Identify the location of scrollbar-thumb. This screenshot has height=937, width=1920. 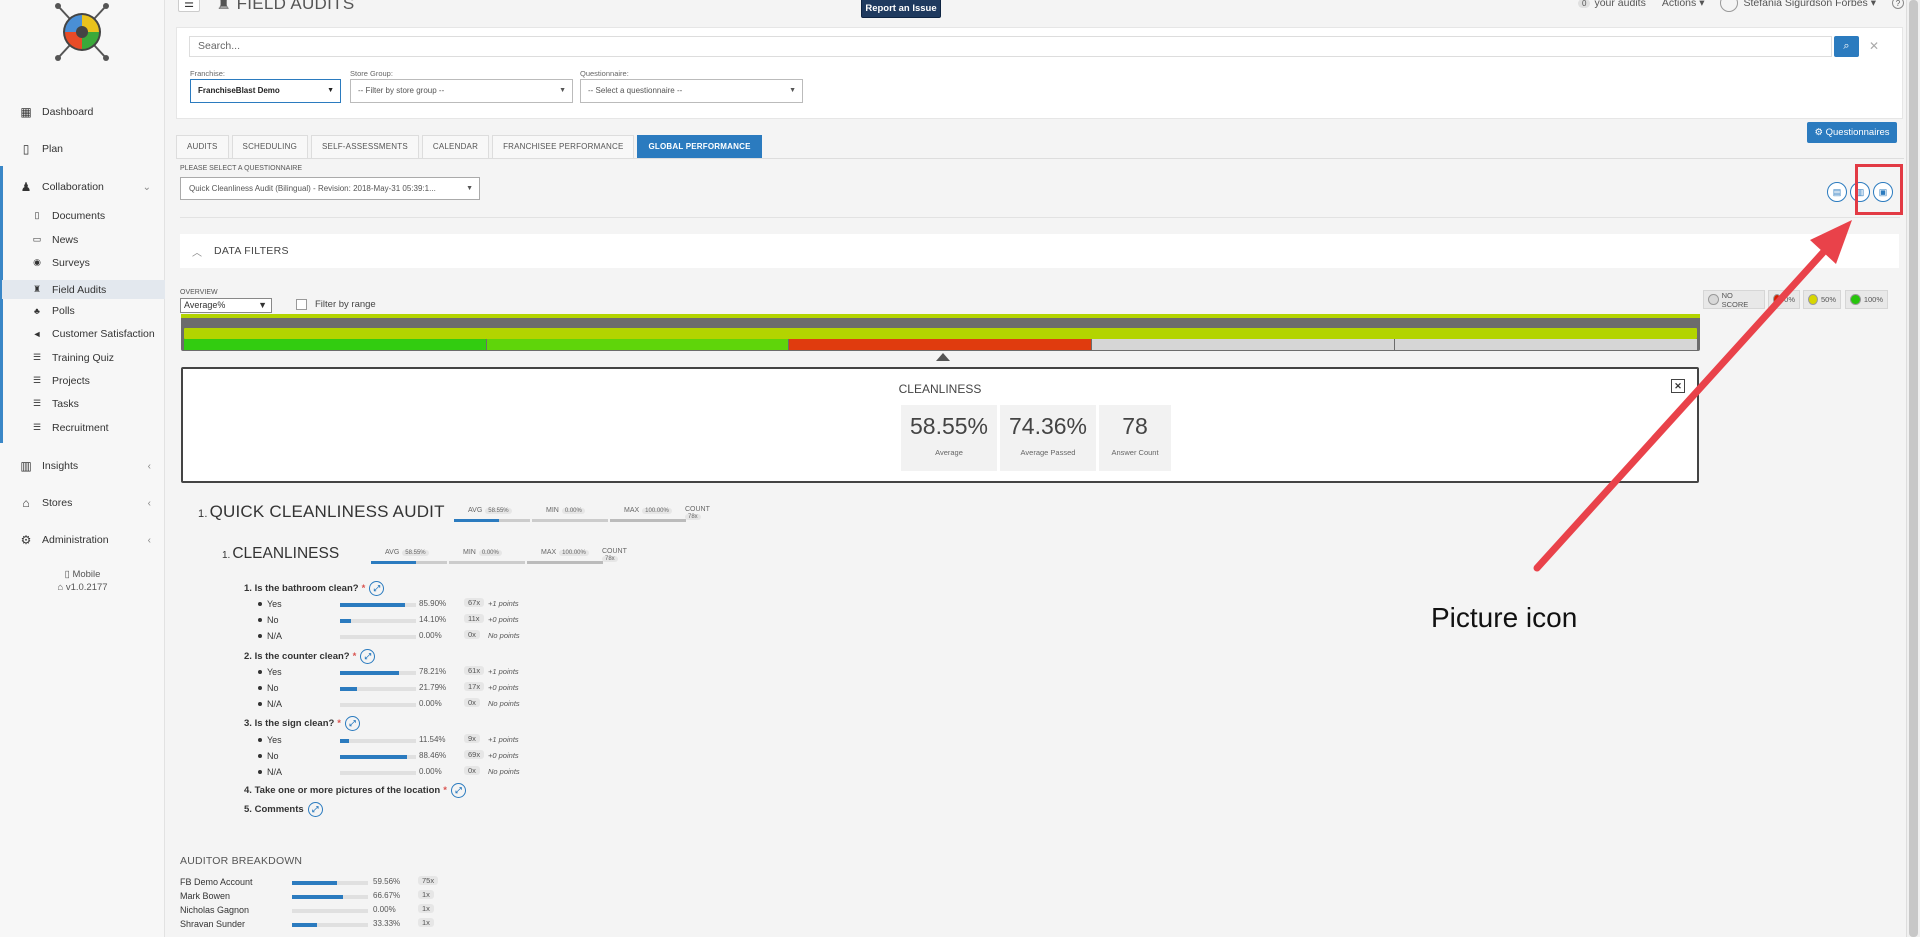
(1913, 468).